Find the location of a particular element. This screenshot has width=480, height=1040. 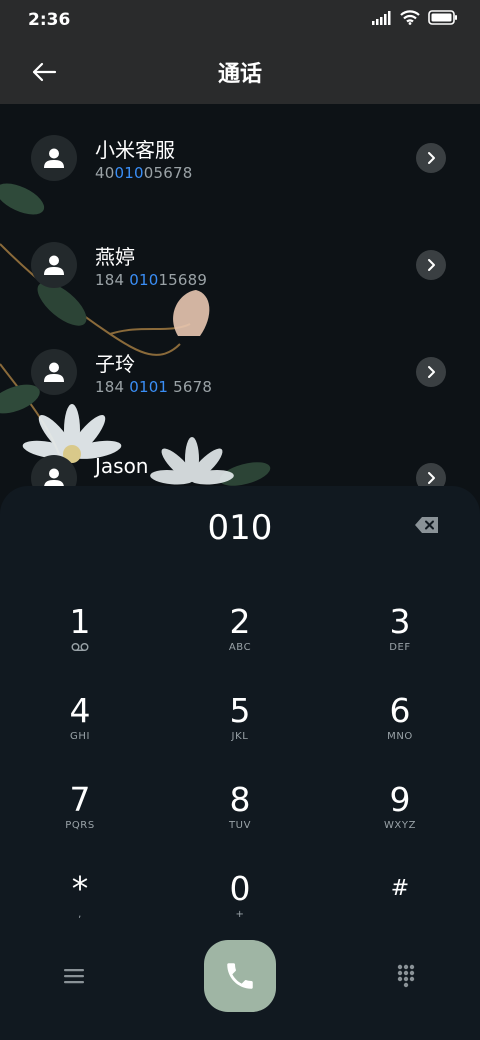

key-digit: 6 is located at coordinates (400, 710).